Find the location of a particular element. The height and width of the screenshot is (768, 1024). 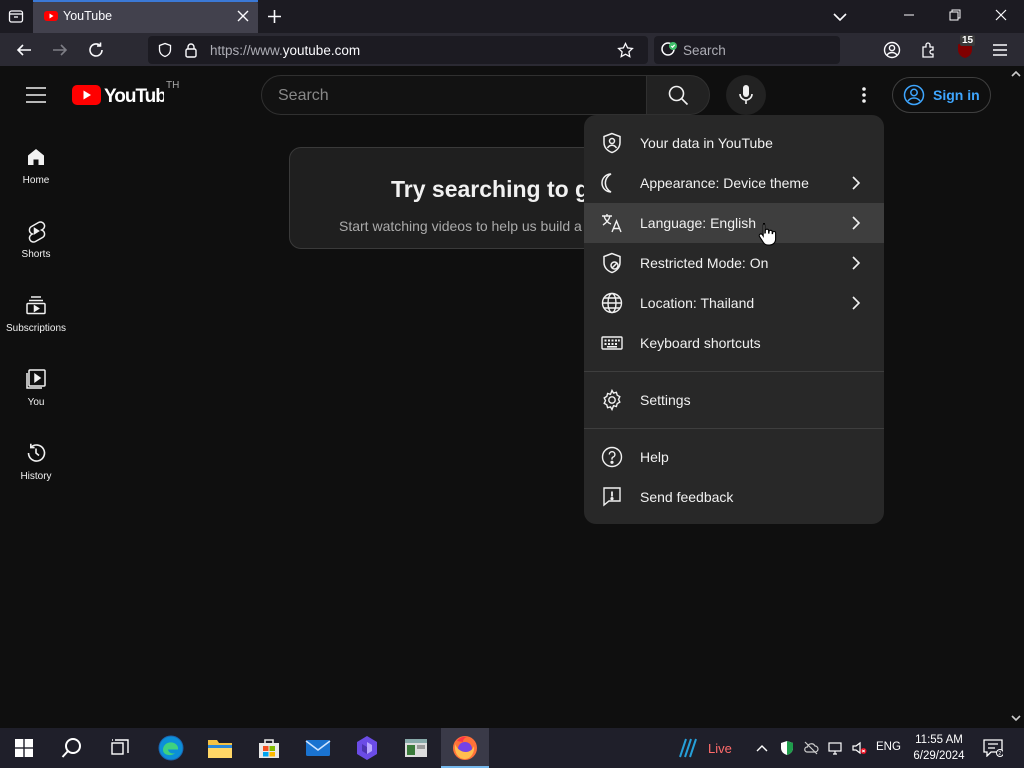

youtube-search-button is located at coordinates (678, 95).